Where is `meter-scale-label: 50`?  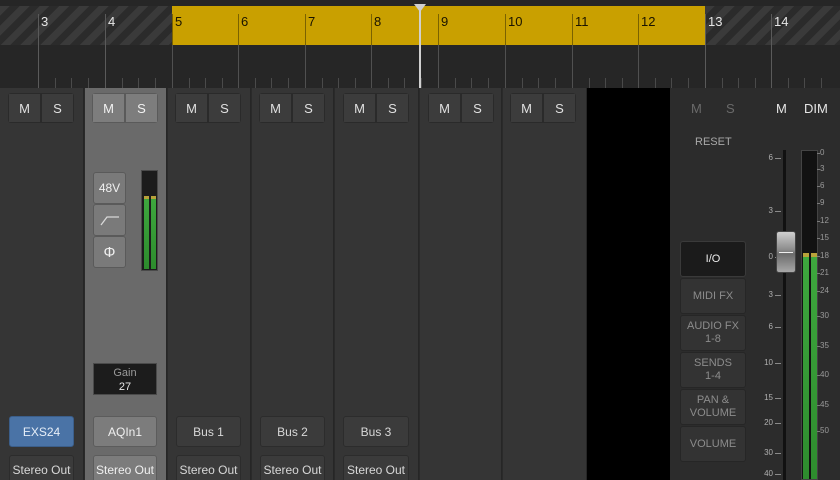 meter-scale-label: 50 is located at coordinates (824, 430).